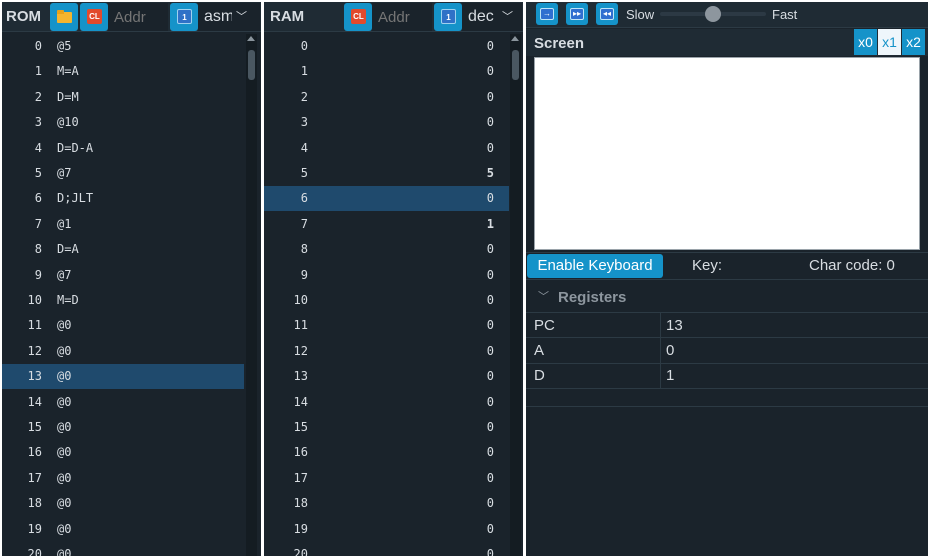 This screenshot has height=558, width=931. I want to click on rom-row: 13 @0, so click(123, 377).